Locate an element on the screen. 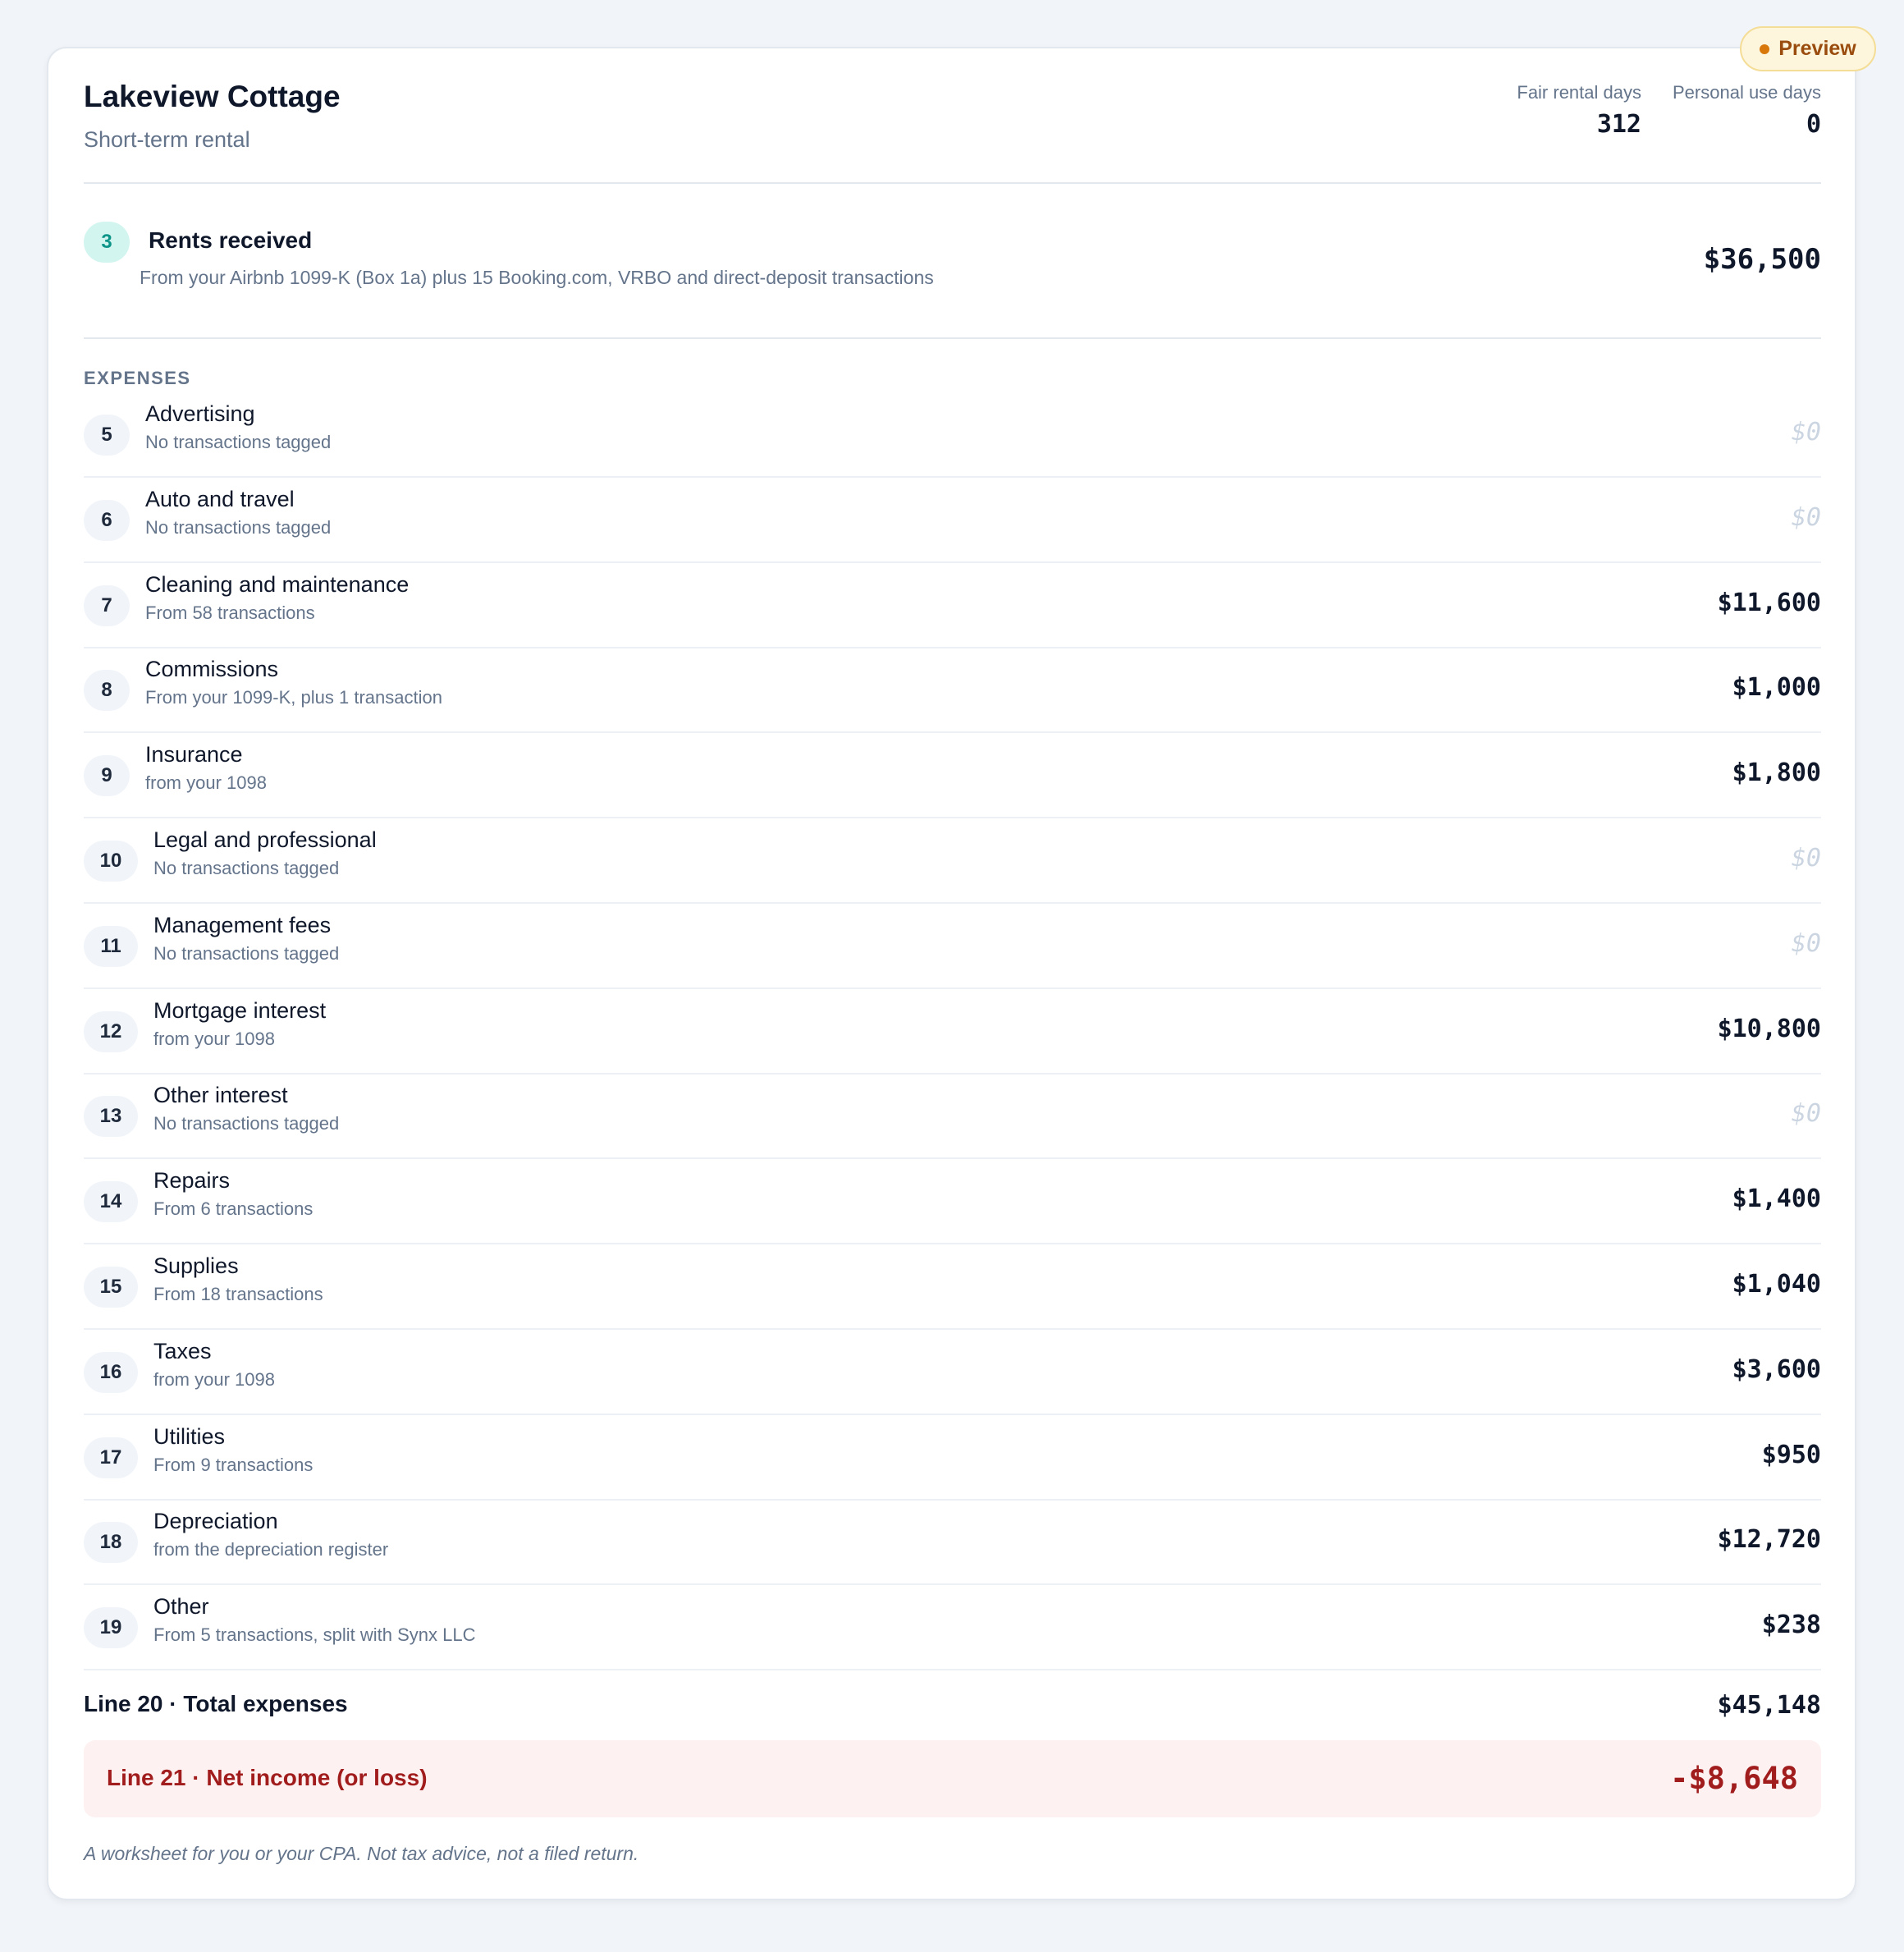 Image resolution: width=1904 pixels, height=1952 pixels. header-divider is located at coordinates (952, 183).